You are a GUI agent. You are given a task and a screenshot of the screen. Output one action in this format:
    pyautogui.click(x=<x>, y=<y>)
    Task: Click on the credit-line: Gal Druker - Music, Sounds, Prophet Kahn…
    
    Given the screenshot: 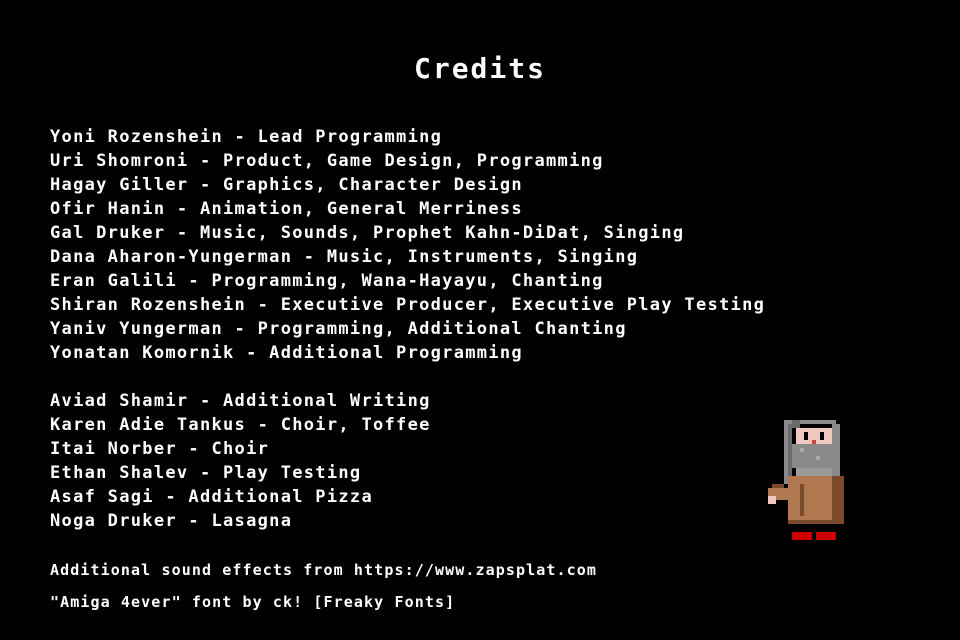 What is the action you would take?
    pyautogui.click(x=367, y=233)
    